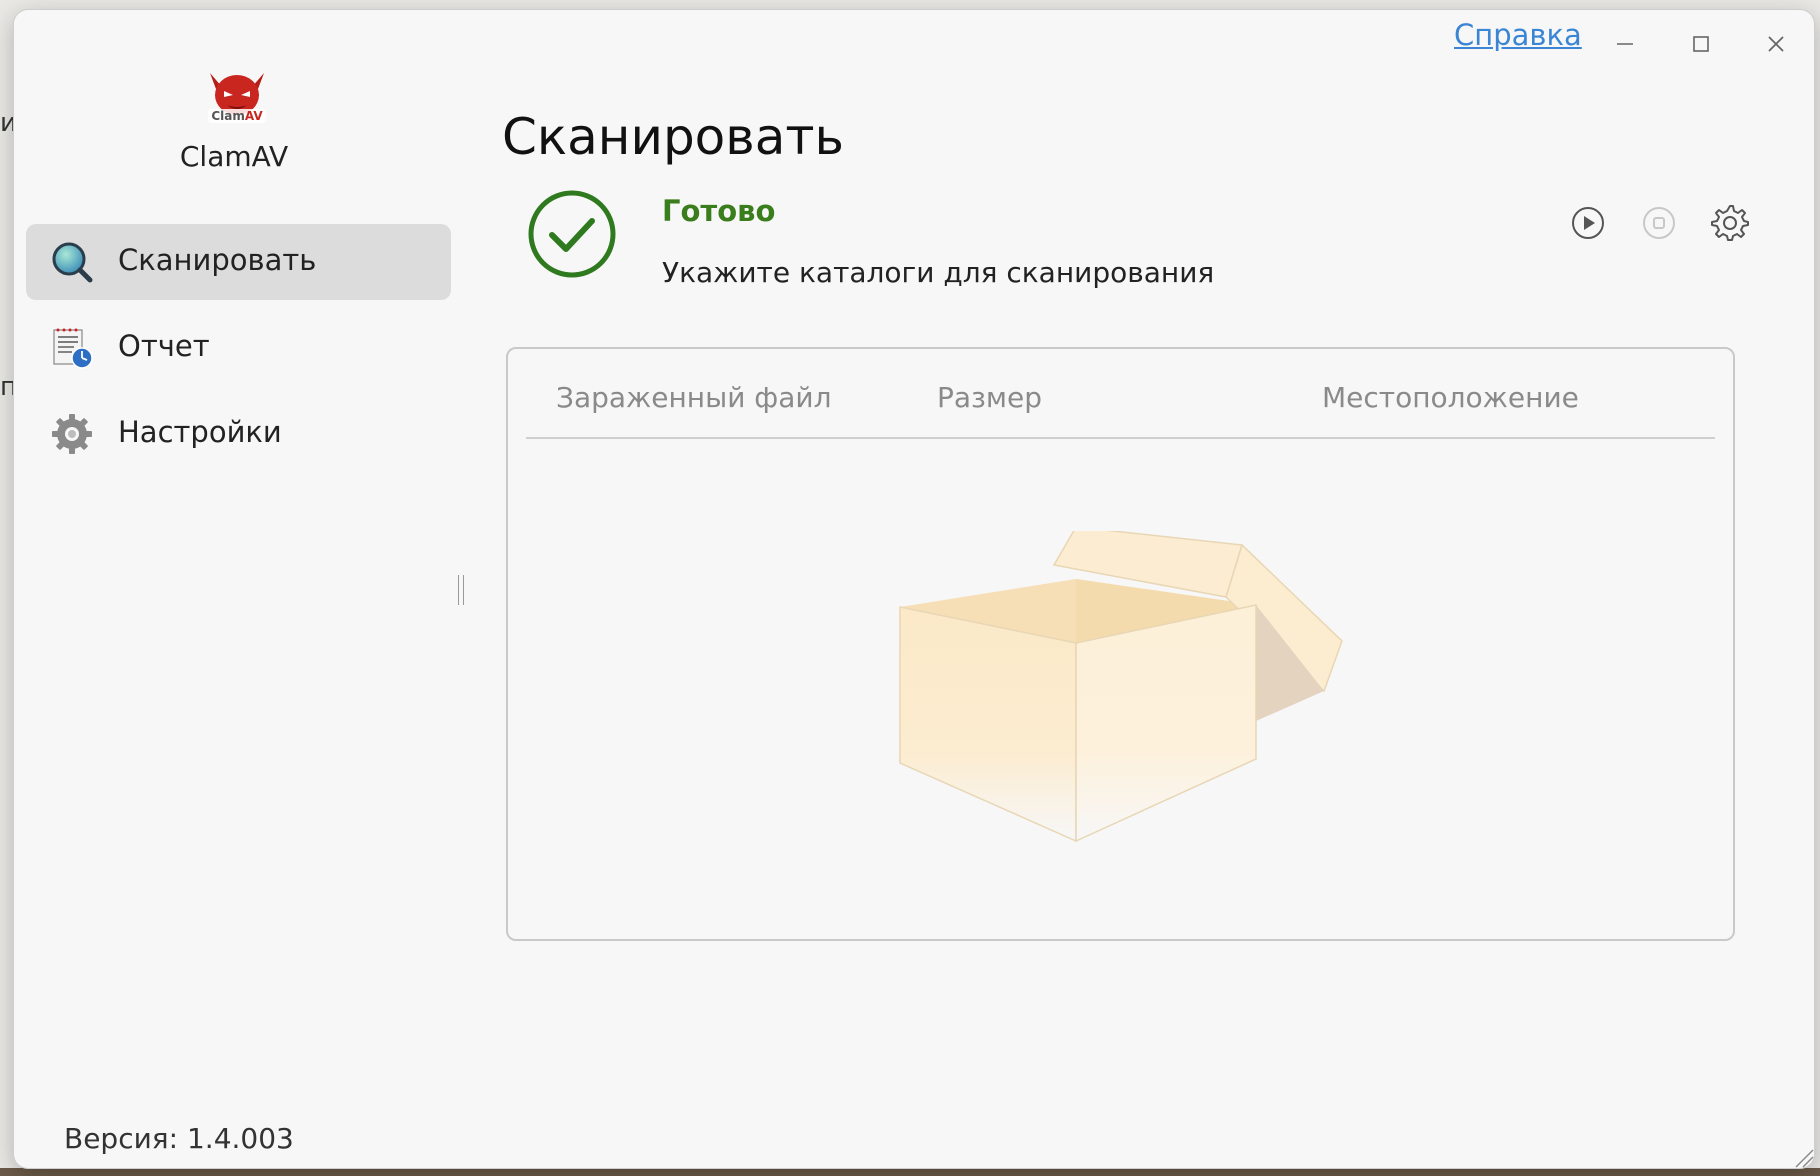  I want to click on sidebar-item-label: Сканировать, so click(217, 260).